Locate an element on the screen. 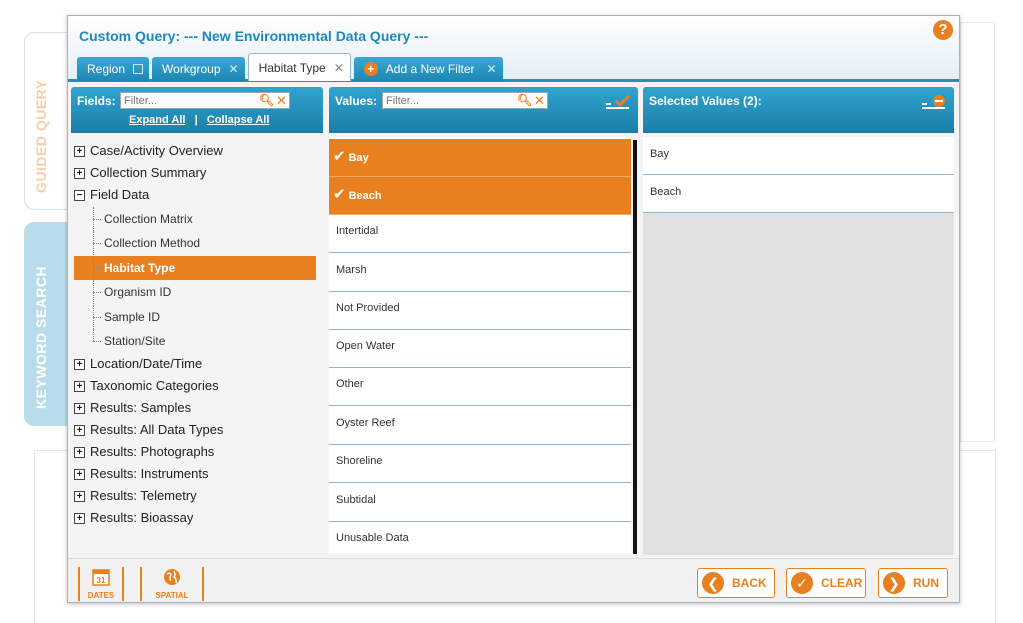  guided-query-tab: GUIDED QUERY is located at coordinates (48, 121).